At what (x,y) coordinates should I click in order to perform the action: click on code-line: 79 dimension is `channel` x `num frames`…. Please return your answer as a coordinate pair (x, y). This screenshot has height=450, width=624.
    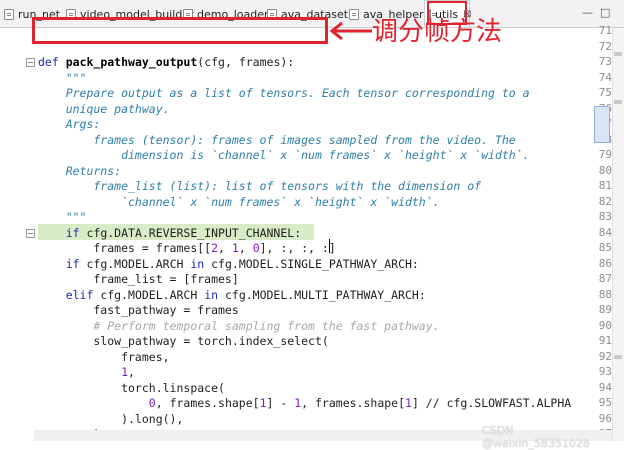
    Looking at the image, I should click on (306, 156).